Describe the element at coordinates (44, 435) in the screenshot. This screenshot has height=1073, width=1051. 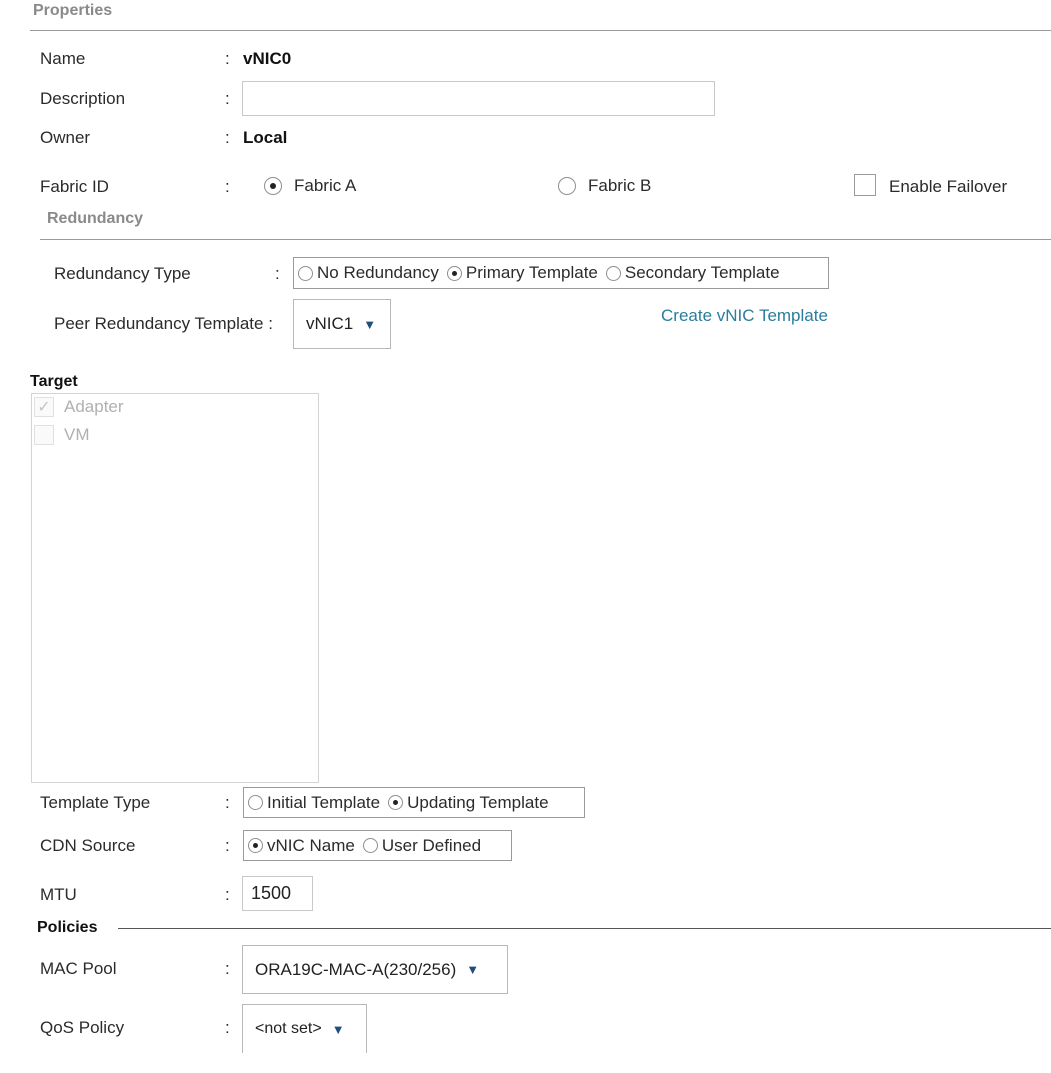
I see `target-vm-checkbox` at that location.